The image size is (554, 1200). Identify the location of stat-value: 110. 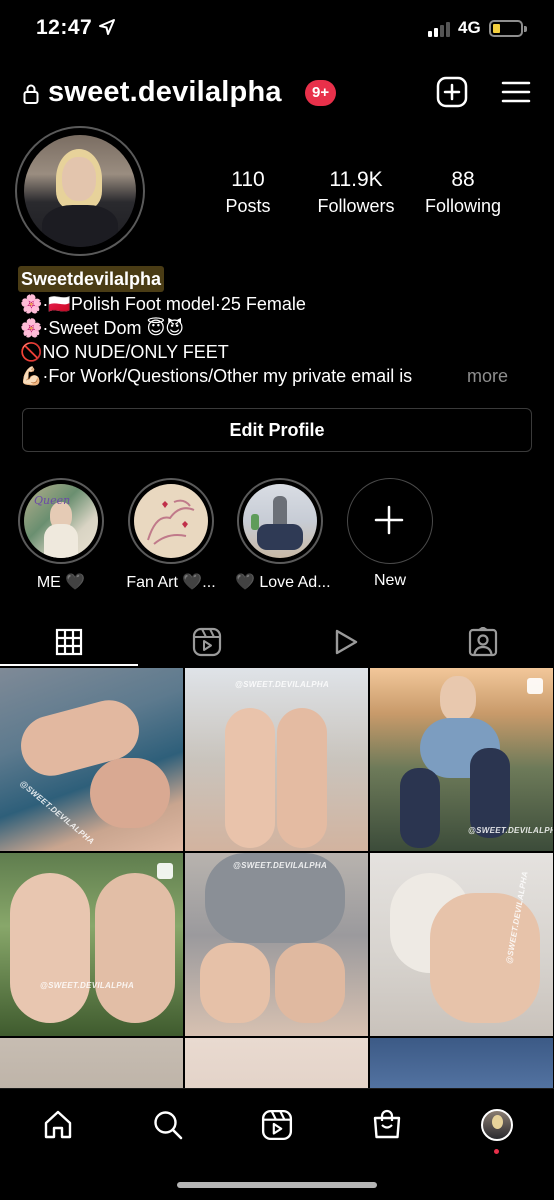
(248, 179).